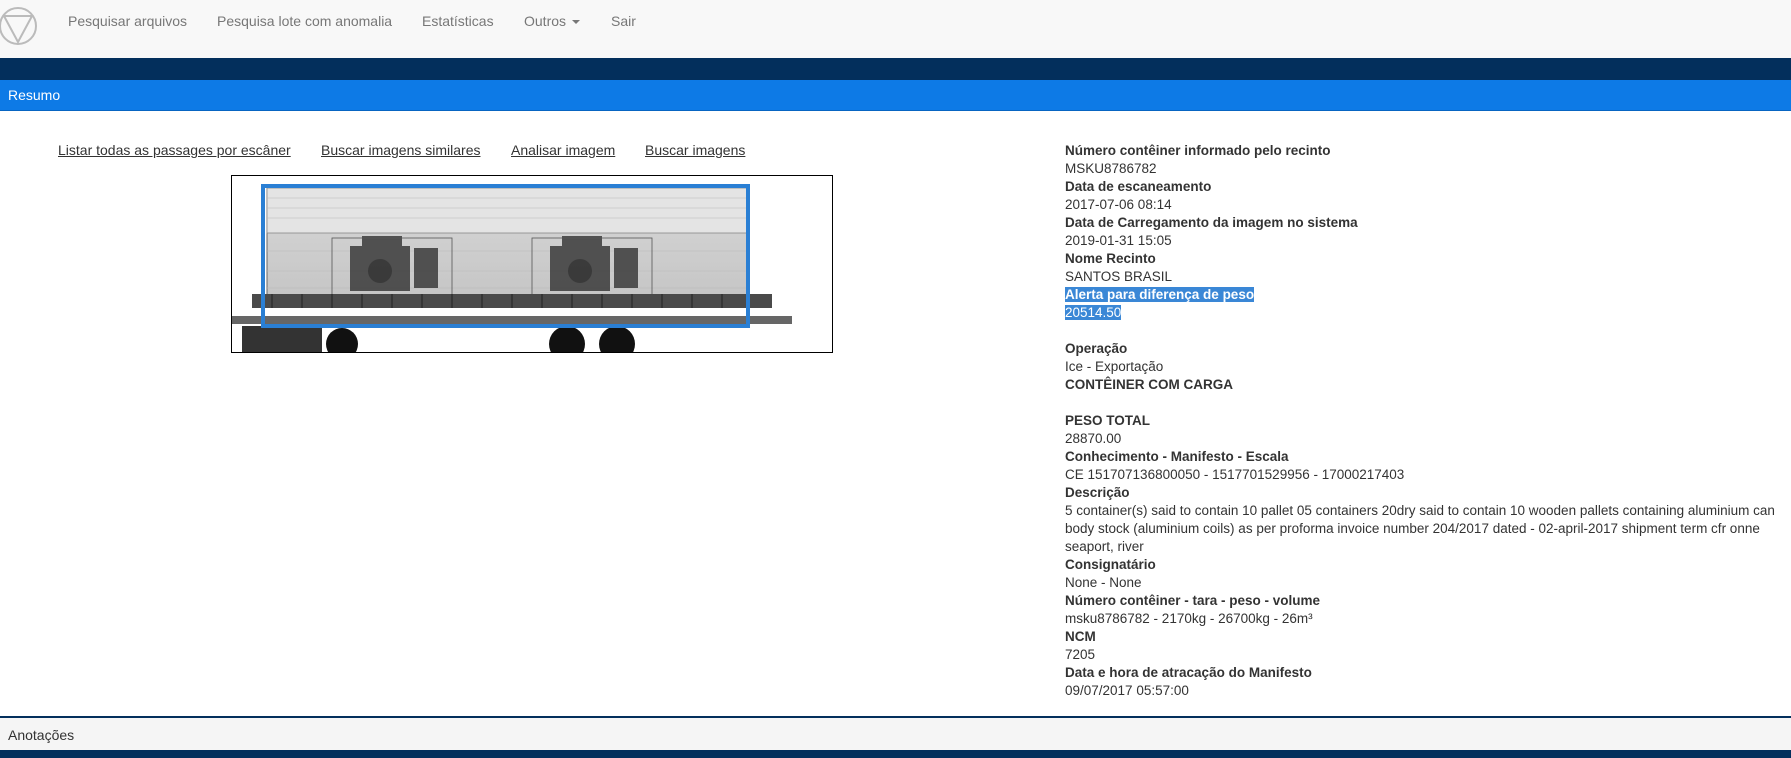 The height and width of the screenshot is (758, 1791). I want to click on footer-band, so click(895, 754).